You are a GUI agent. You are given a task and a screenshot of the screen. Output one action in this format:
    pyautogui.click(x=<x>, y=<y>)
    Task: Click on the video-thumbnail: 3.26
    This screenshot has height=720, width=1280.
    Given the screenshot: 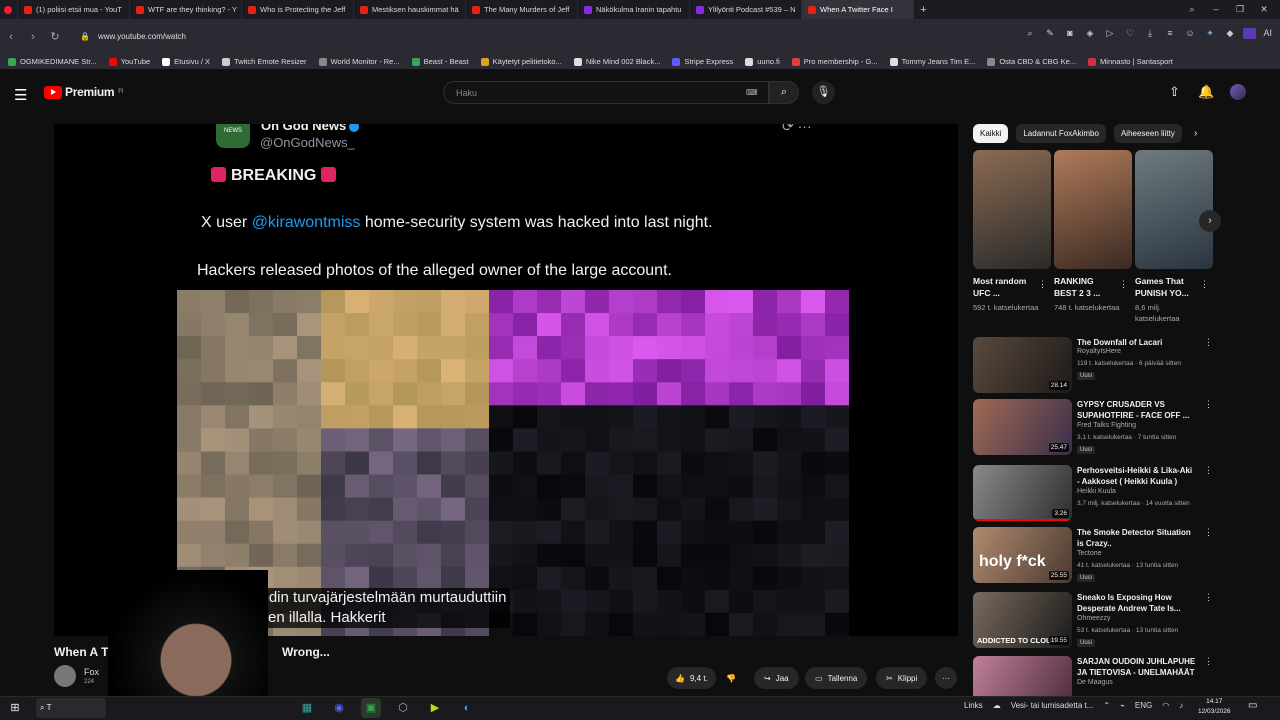 What is the action you would take?
    pyautogui.click(x=1022, y=493)
    